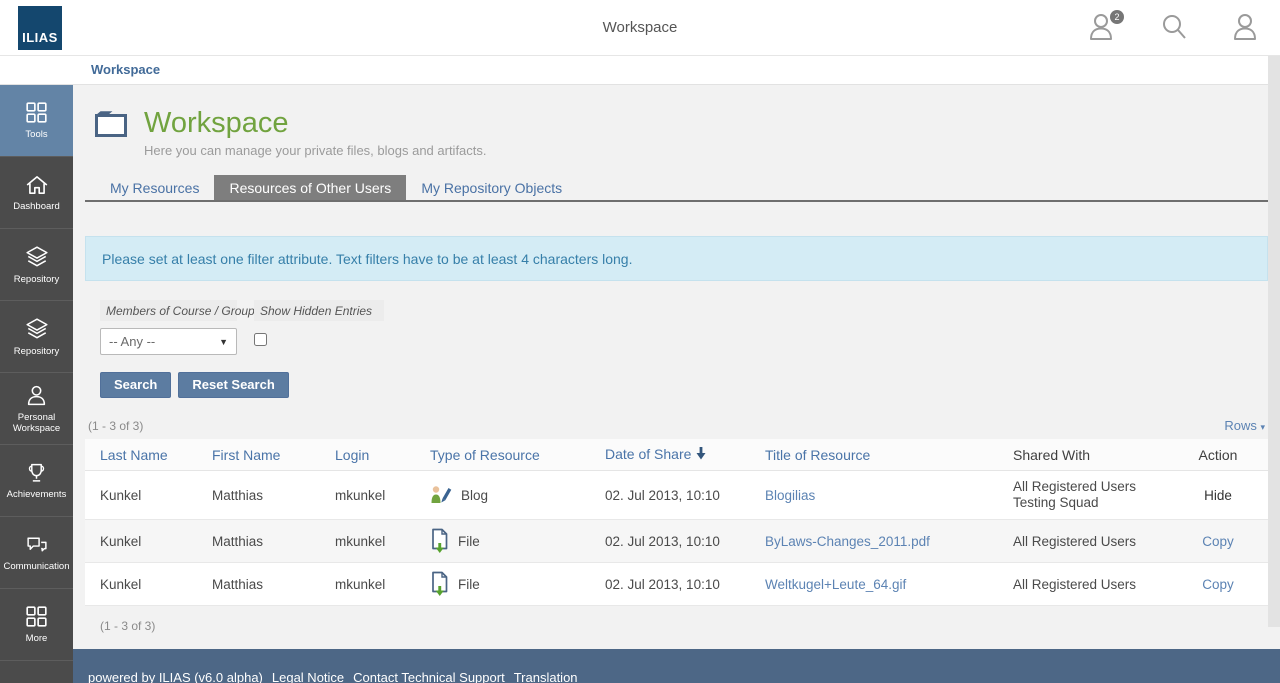  What do you see at coordinates (111, 124) in the screenshot?
I see `folder-icon` at bounding box center [111, 124].